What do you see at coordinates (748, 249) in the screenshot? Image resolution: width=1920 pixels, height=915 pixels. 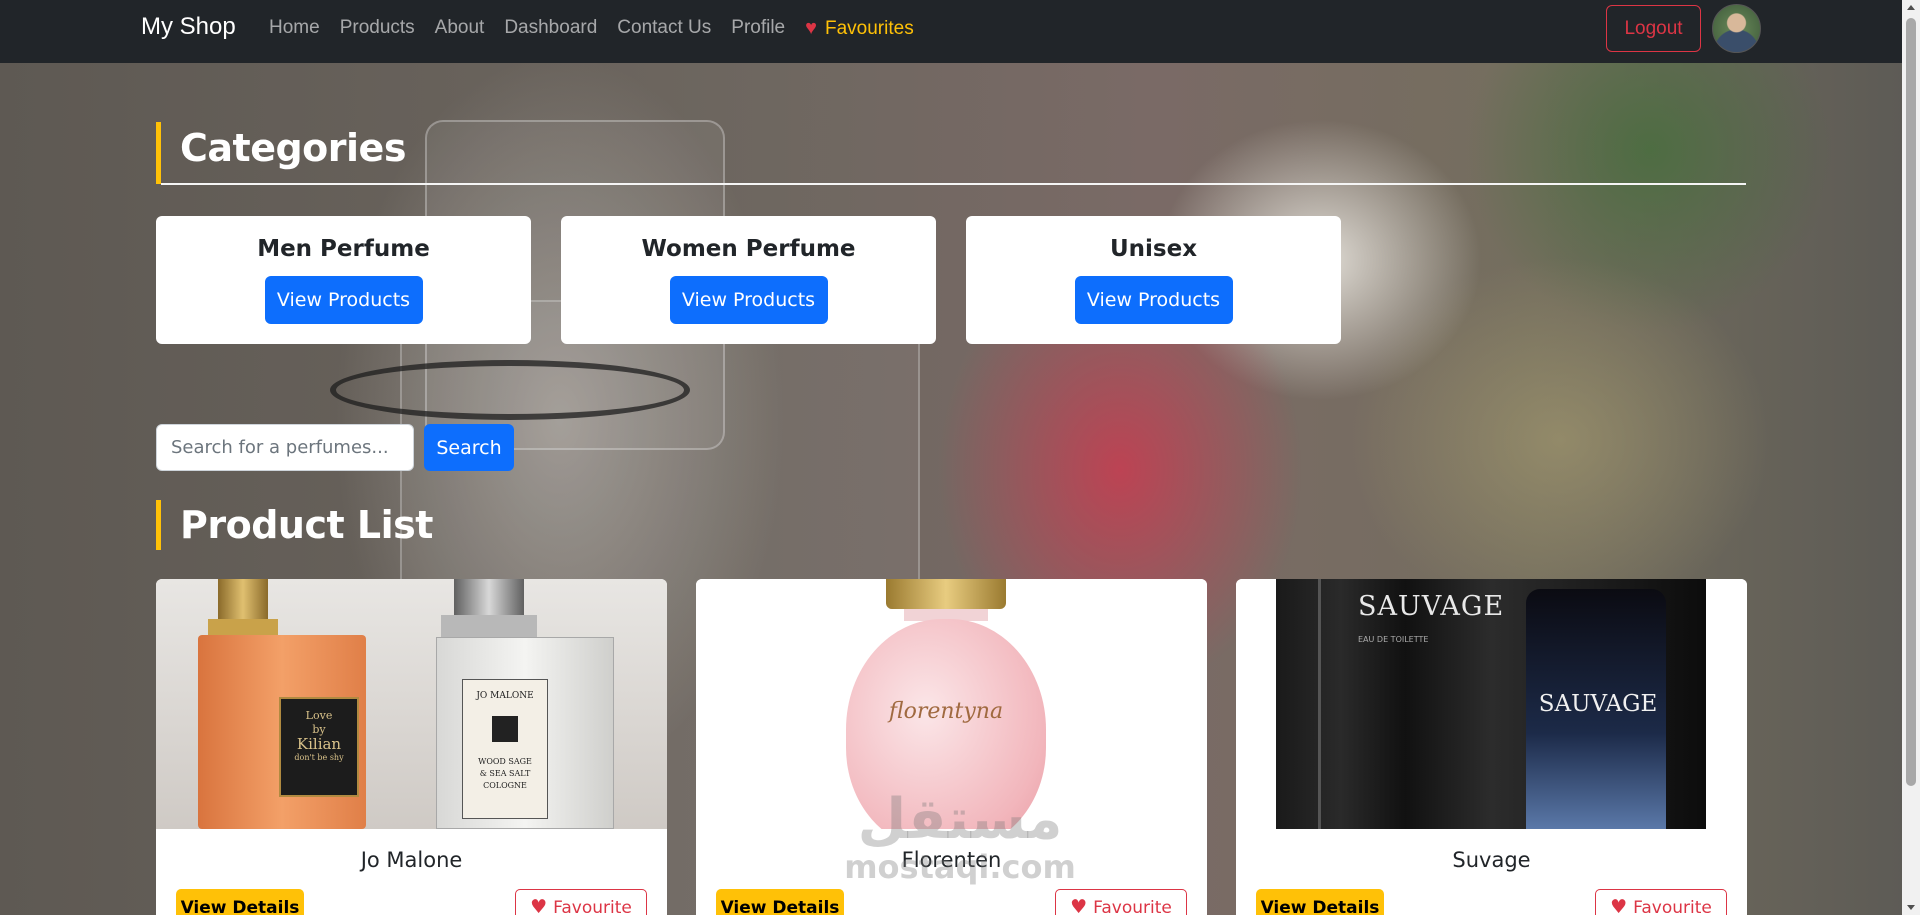 I see `category-title: Women Perfume` at bounding box center [748, 249].